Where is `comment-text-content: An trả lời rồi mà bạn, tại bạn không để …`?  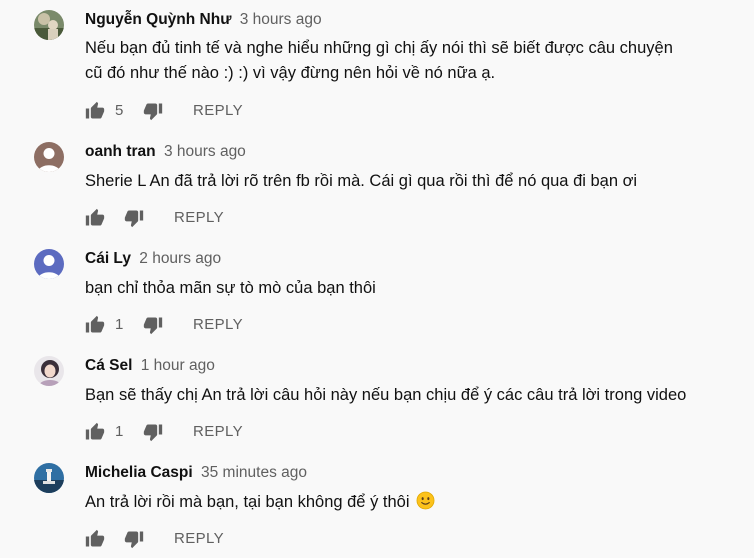 comment-text-content: An trả lời rồi mà bạn, tại bạn không để … is located at coordinates (247, 502).